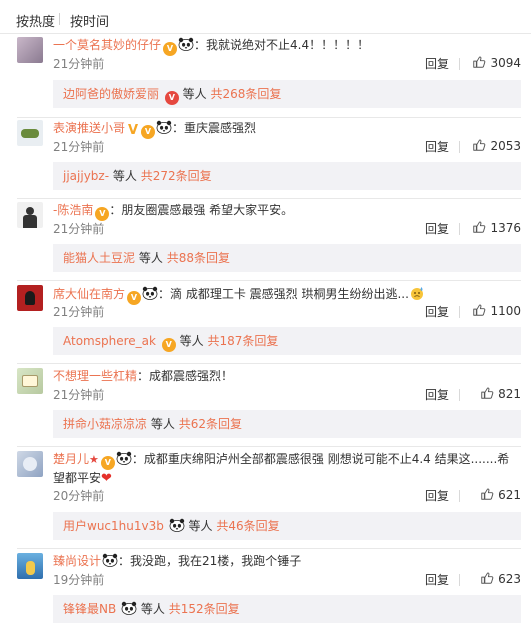  I want to click on sub-reply-user: 锋锋最NB, so click(89, 609).